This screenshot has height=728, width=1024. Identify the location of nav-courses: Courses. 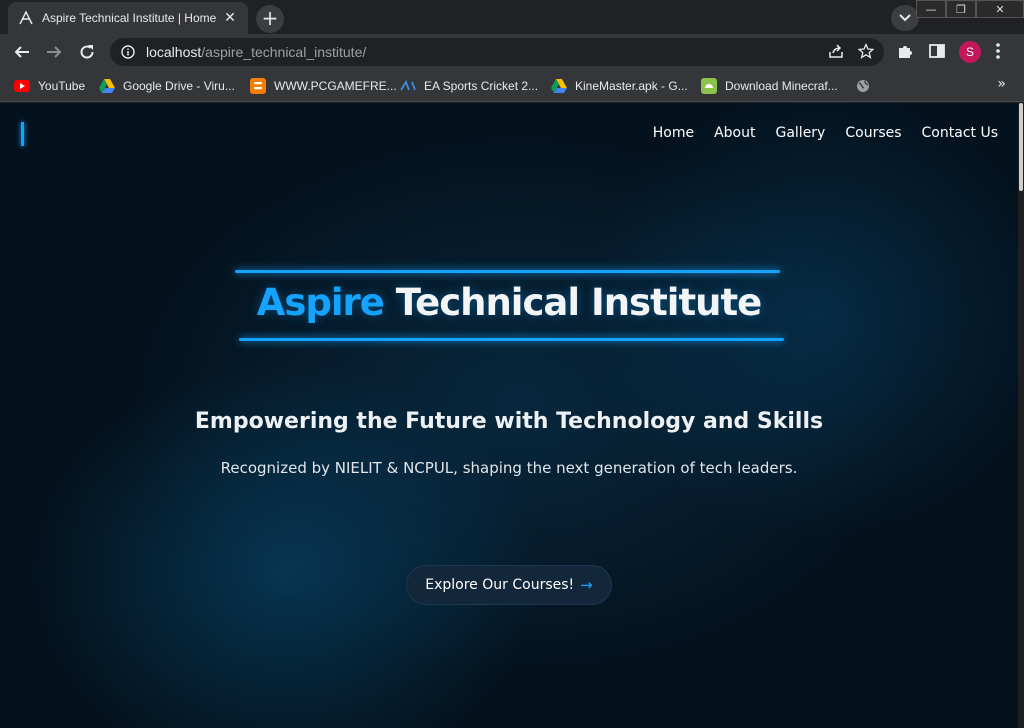
(873, 133).